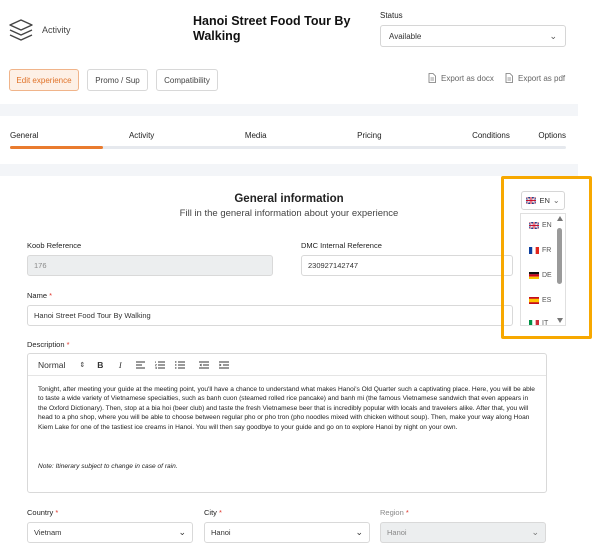 This screenshot has width=593, height=553. I want to click on language-option-fr: FR, so click(540, 250).